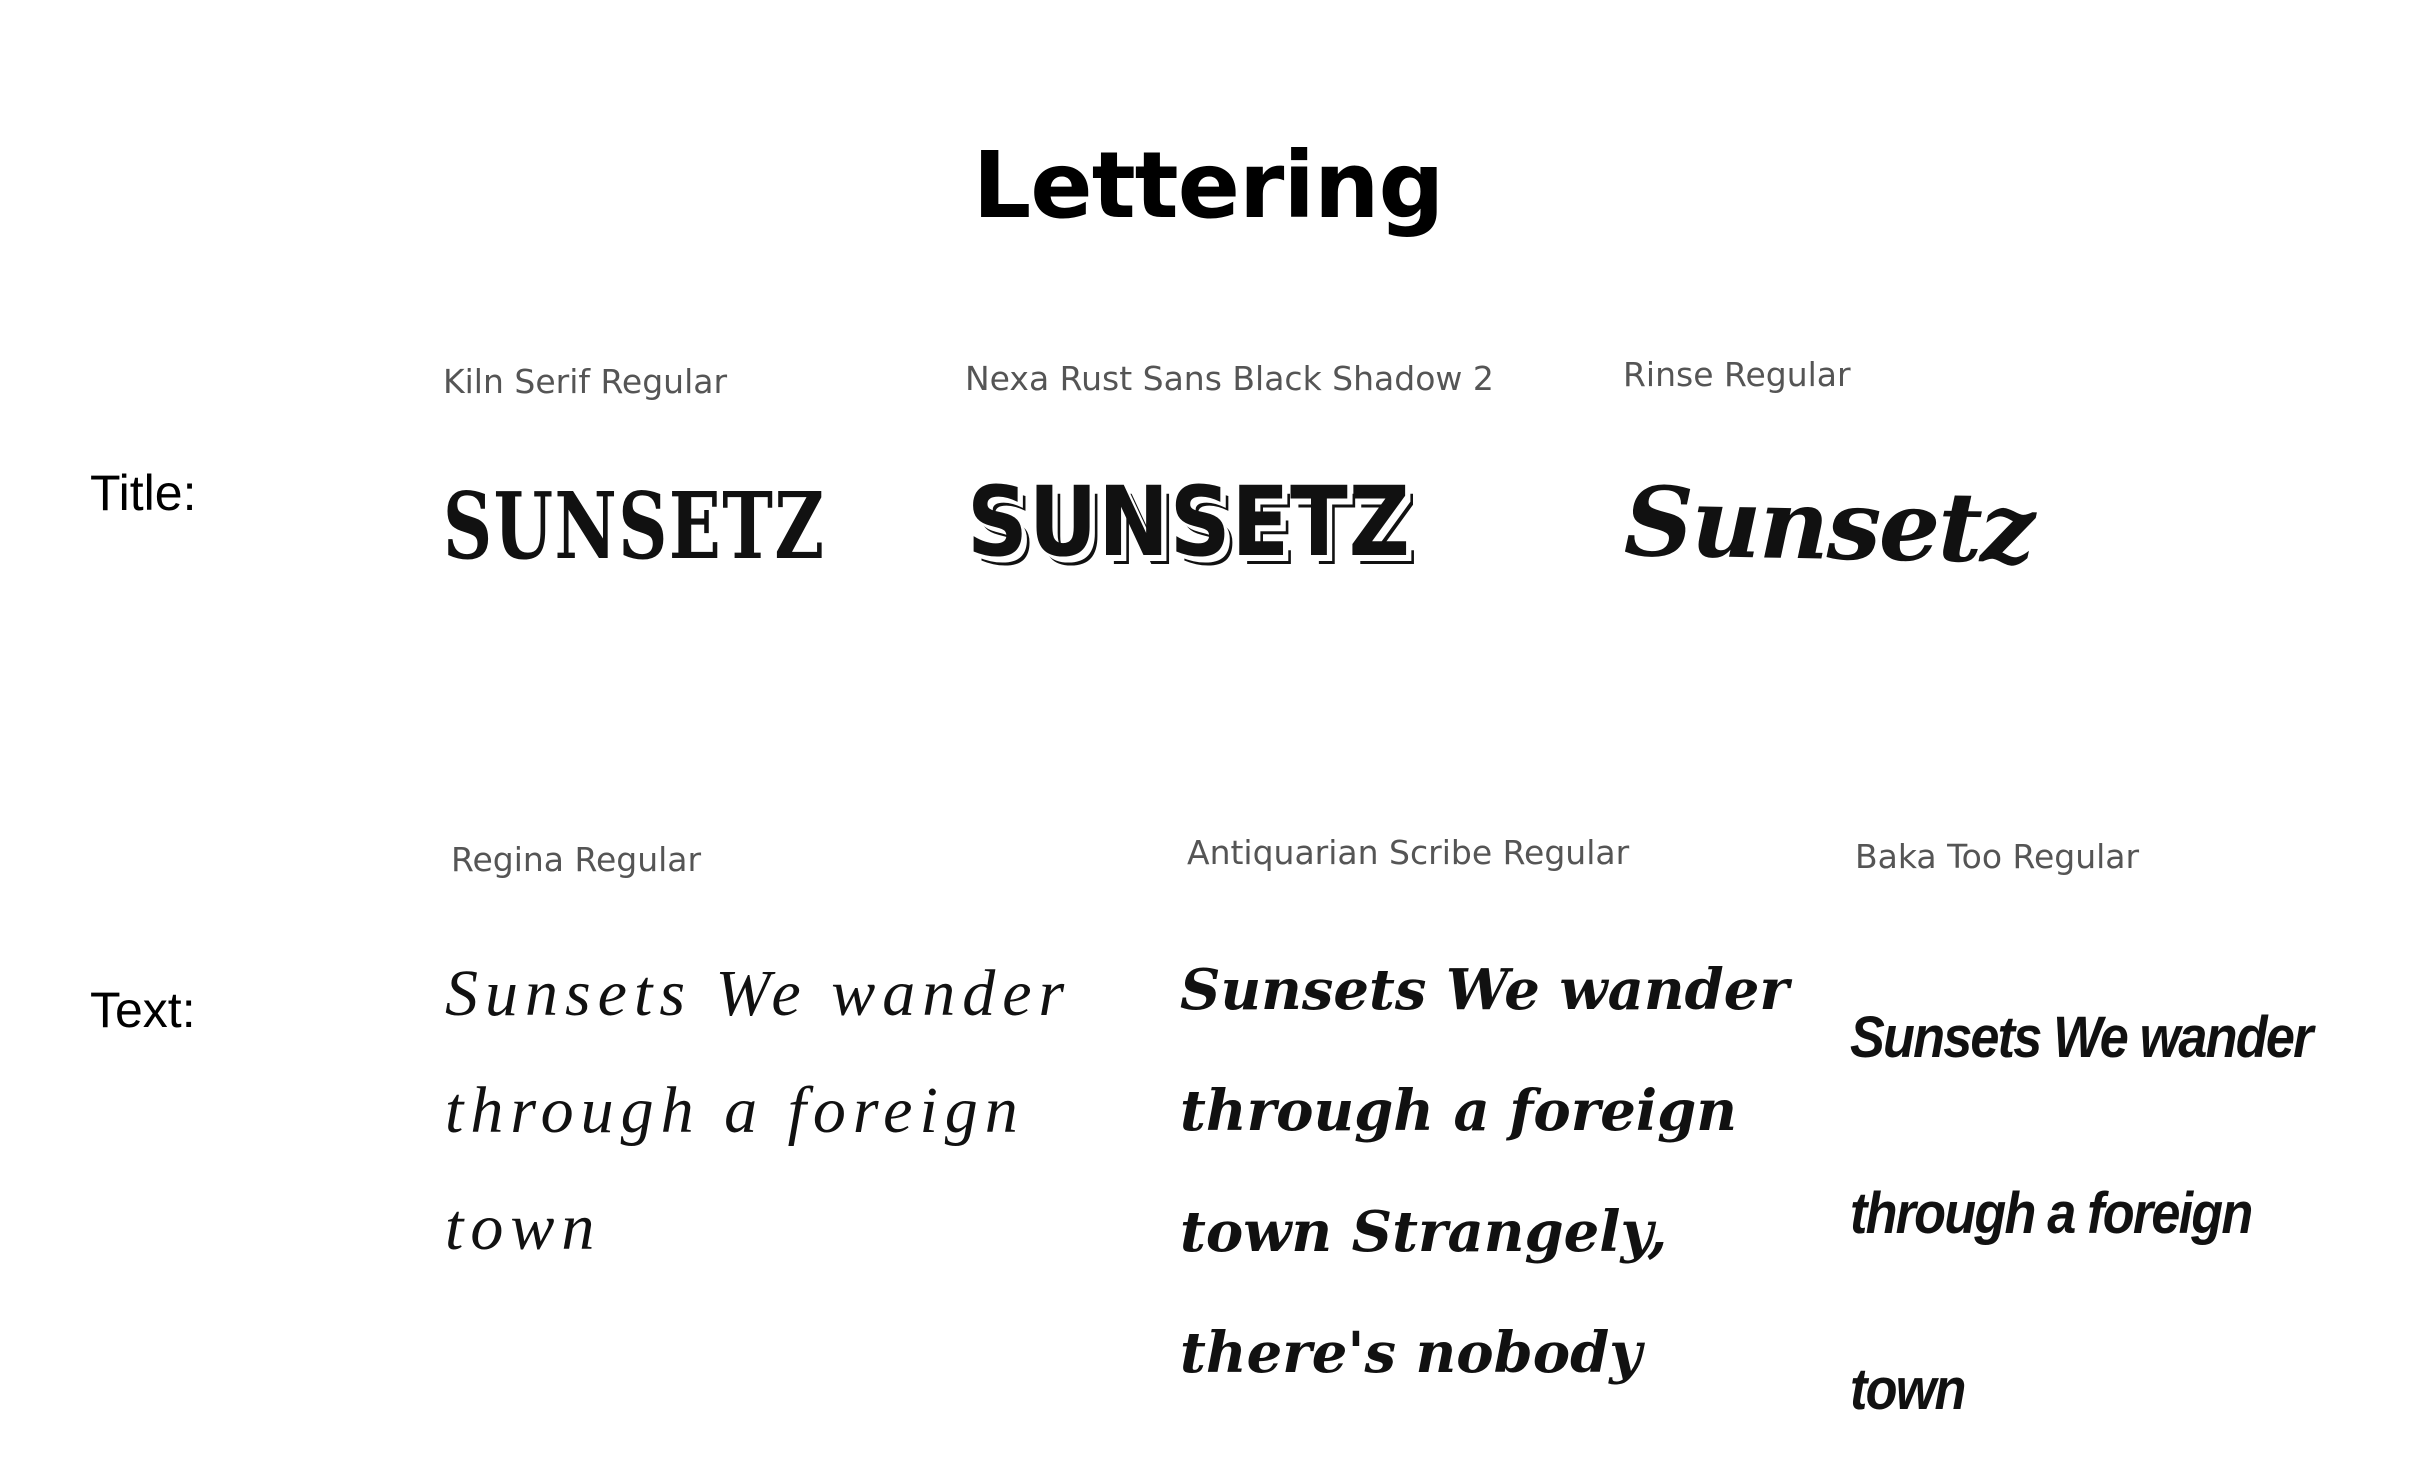 This screenshot has height=1478, width=2416. Describe the element at coordinates (1408, 852) in the screenshot. I see `font-name-antiquarian-scribe: Antiquarian Scribe Regular` at that location.